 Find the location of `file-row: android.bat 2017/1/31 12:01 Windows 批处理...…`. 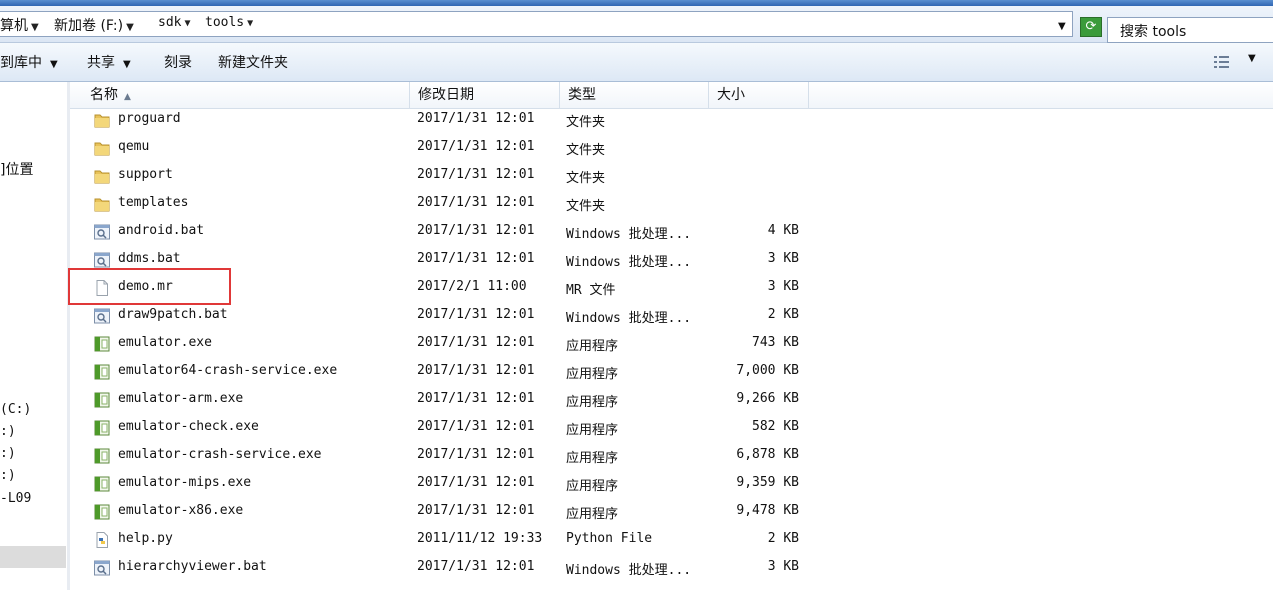

file-row: android.bat 2017/1/31 12:01 Windows 批处理...… is located at coordinates (671, 232).